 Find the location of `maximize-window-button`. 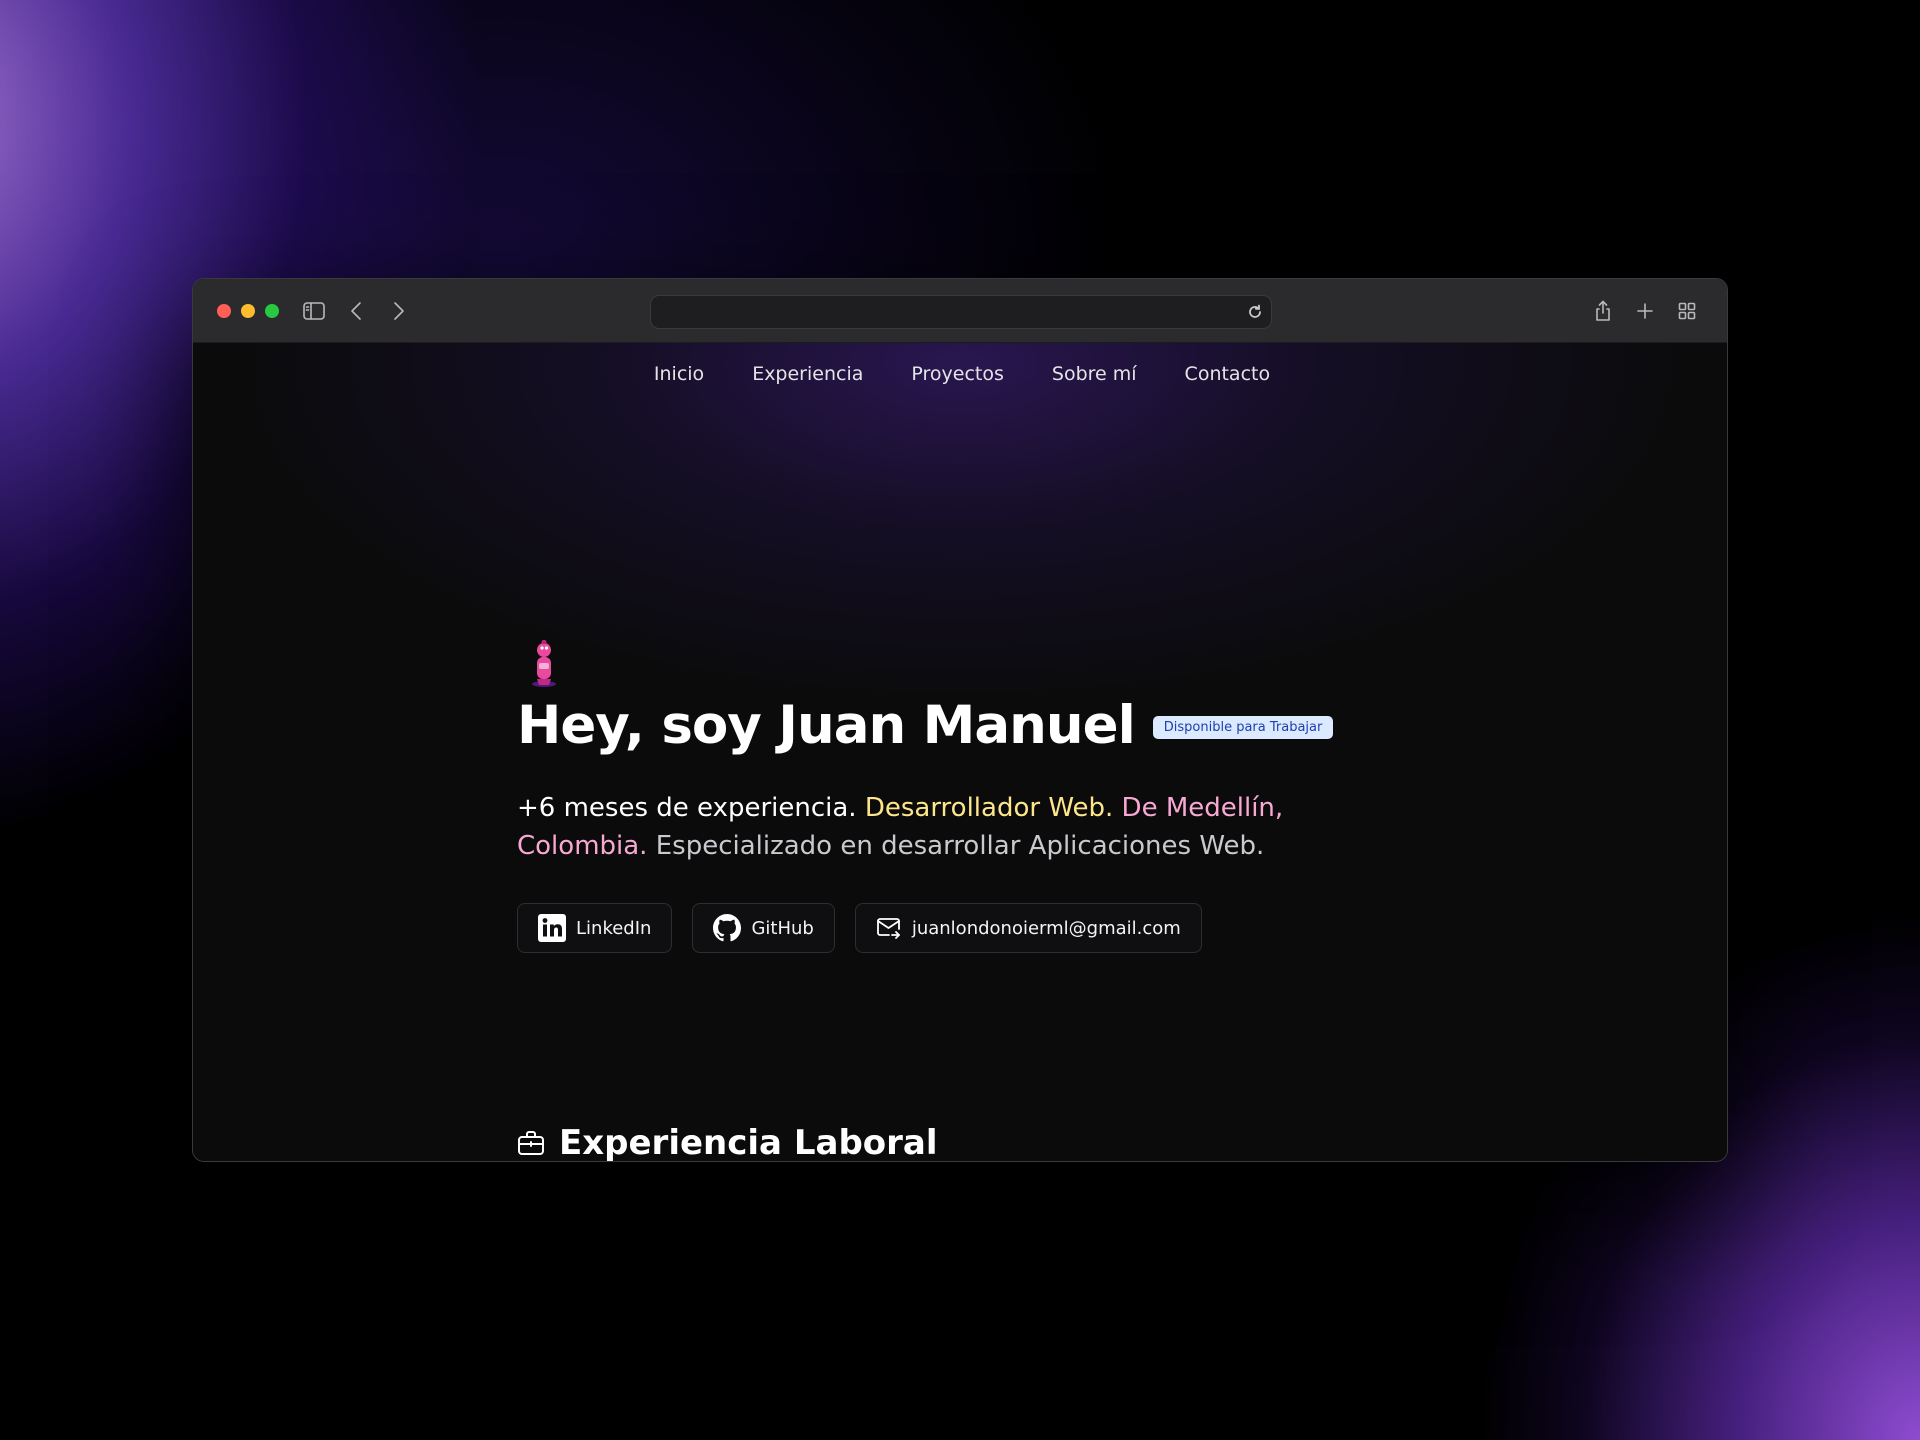

maximize-window-button is located at coordinates (272, 311).